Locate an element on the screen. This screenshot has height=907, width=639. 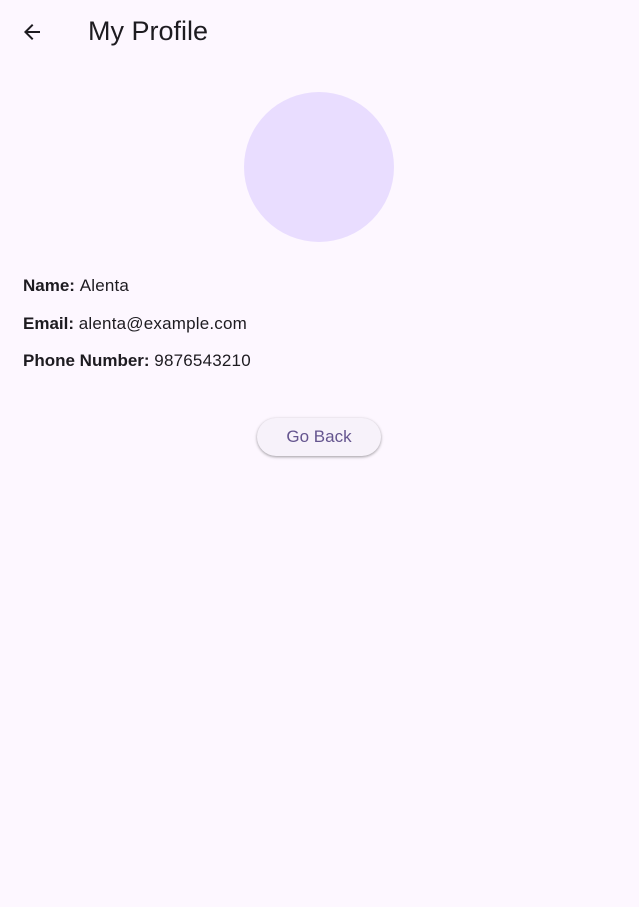
phone-row: Phone Number: 9876543210 is located at coordinates (137, 361).